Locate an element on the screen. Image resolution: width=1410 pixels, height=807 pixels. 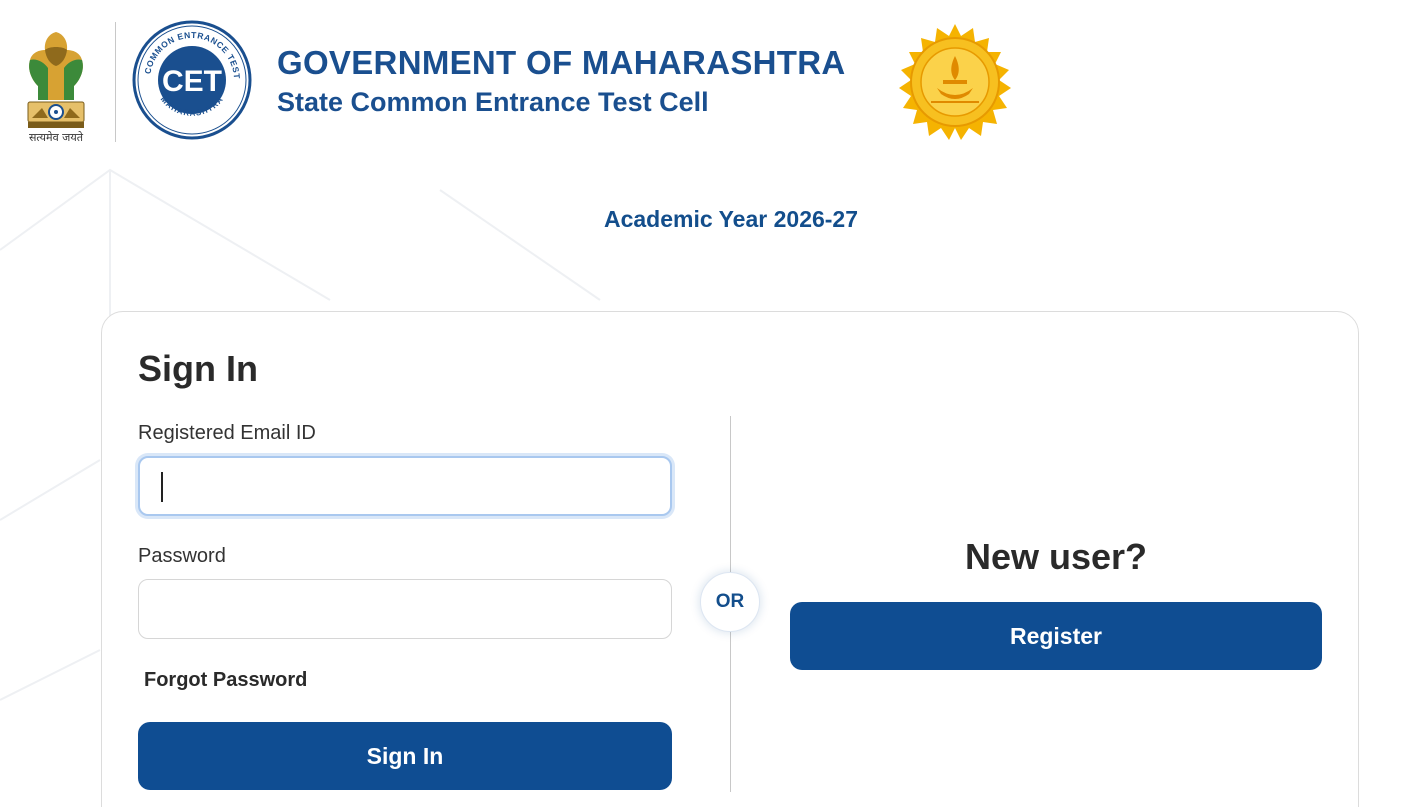
text-caret is located at coordinates (162, 487).